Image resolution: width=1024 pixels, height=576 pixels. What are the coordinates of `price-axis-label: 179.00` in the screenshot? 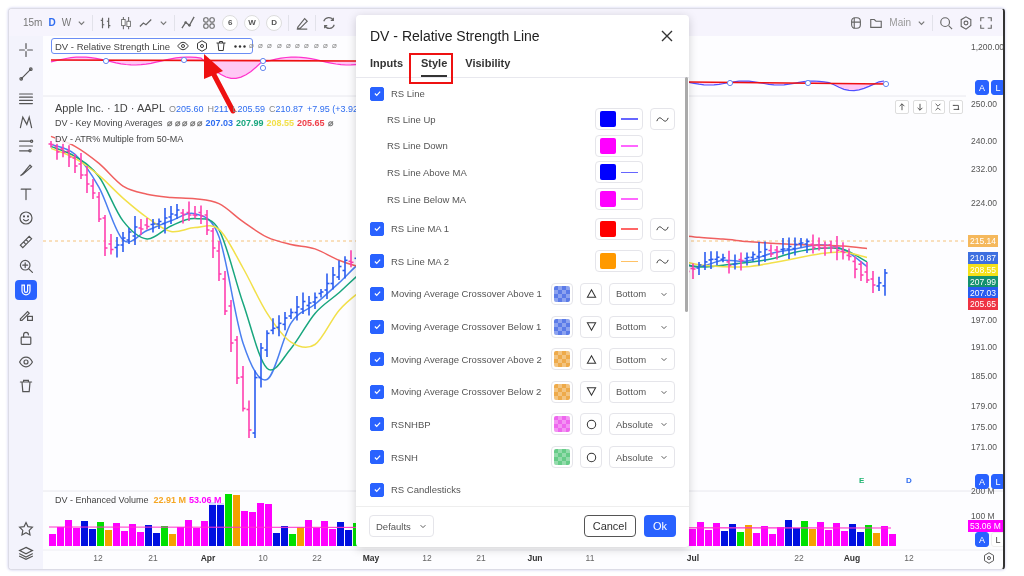 It's located at (984, 406).